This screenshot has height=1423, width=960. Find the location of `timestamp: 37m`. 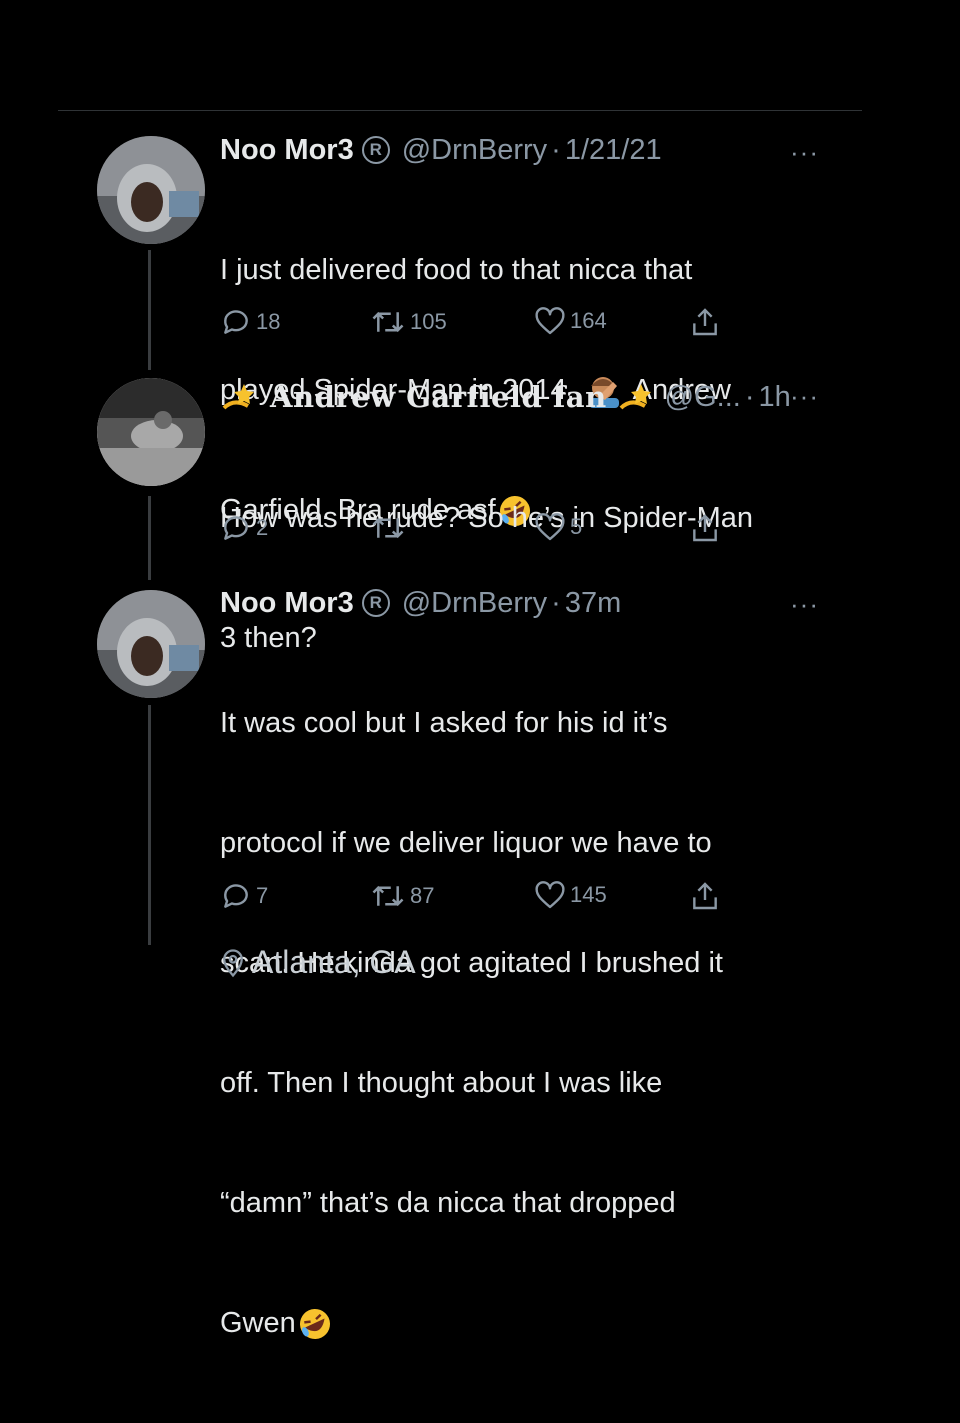

timestamp: 37m is located at coordinates (593, 603).